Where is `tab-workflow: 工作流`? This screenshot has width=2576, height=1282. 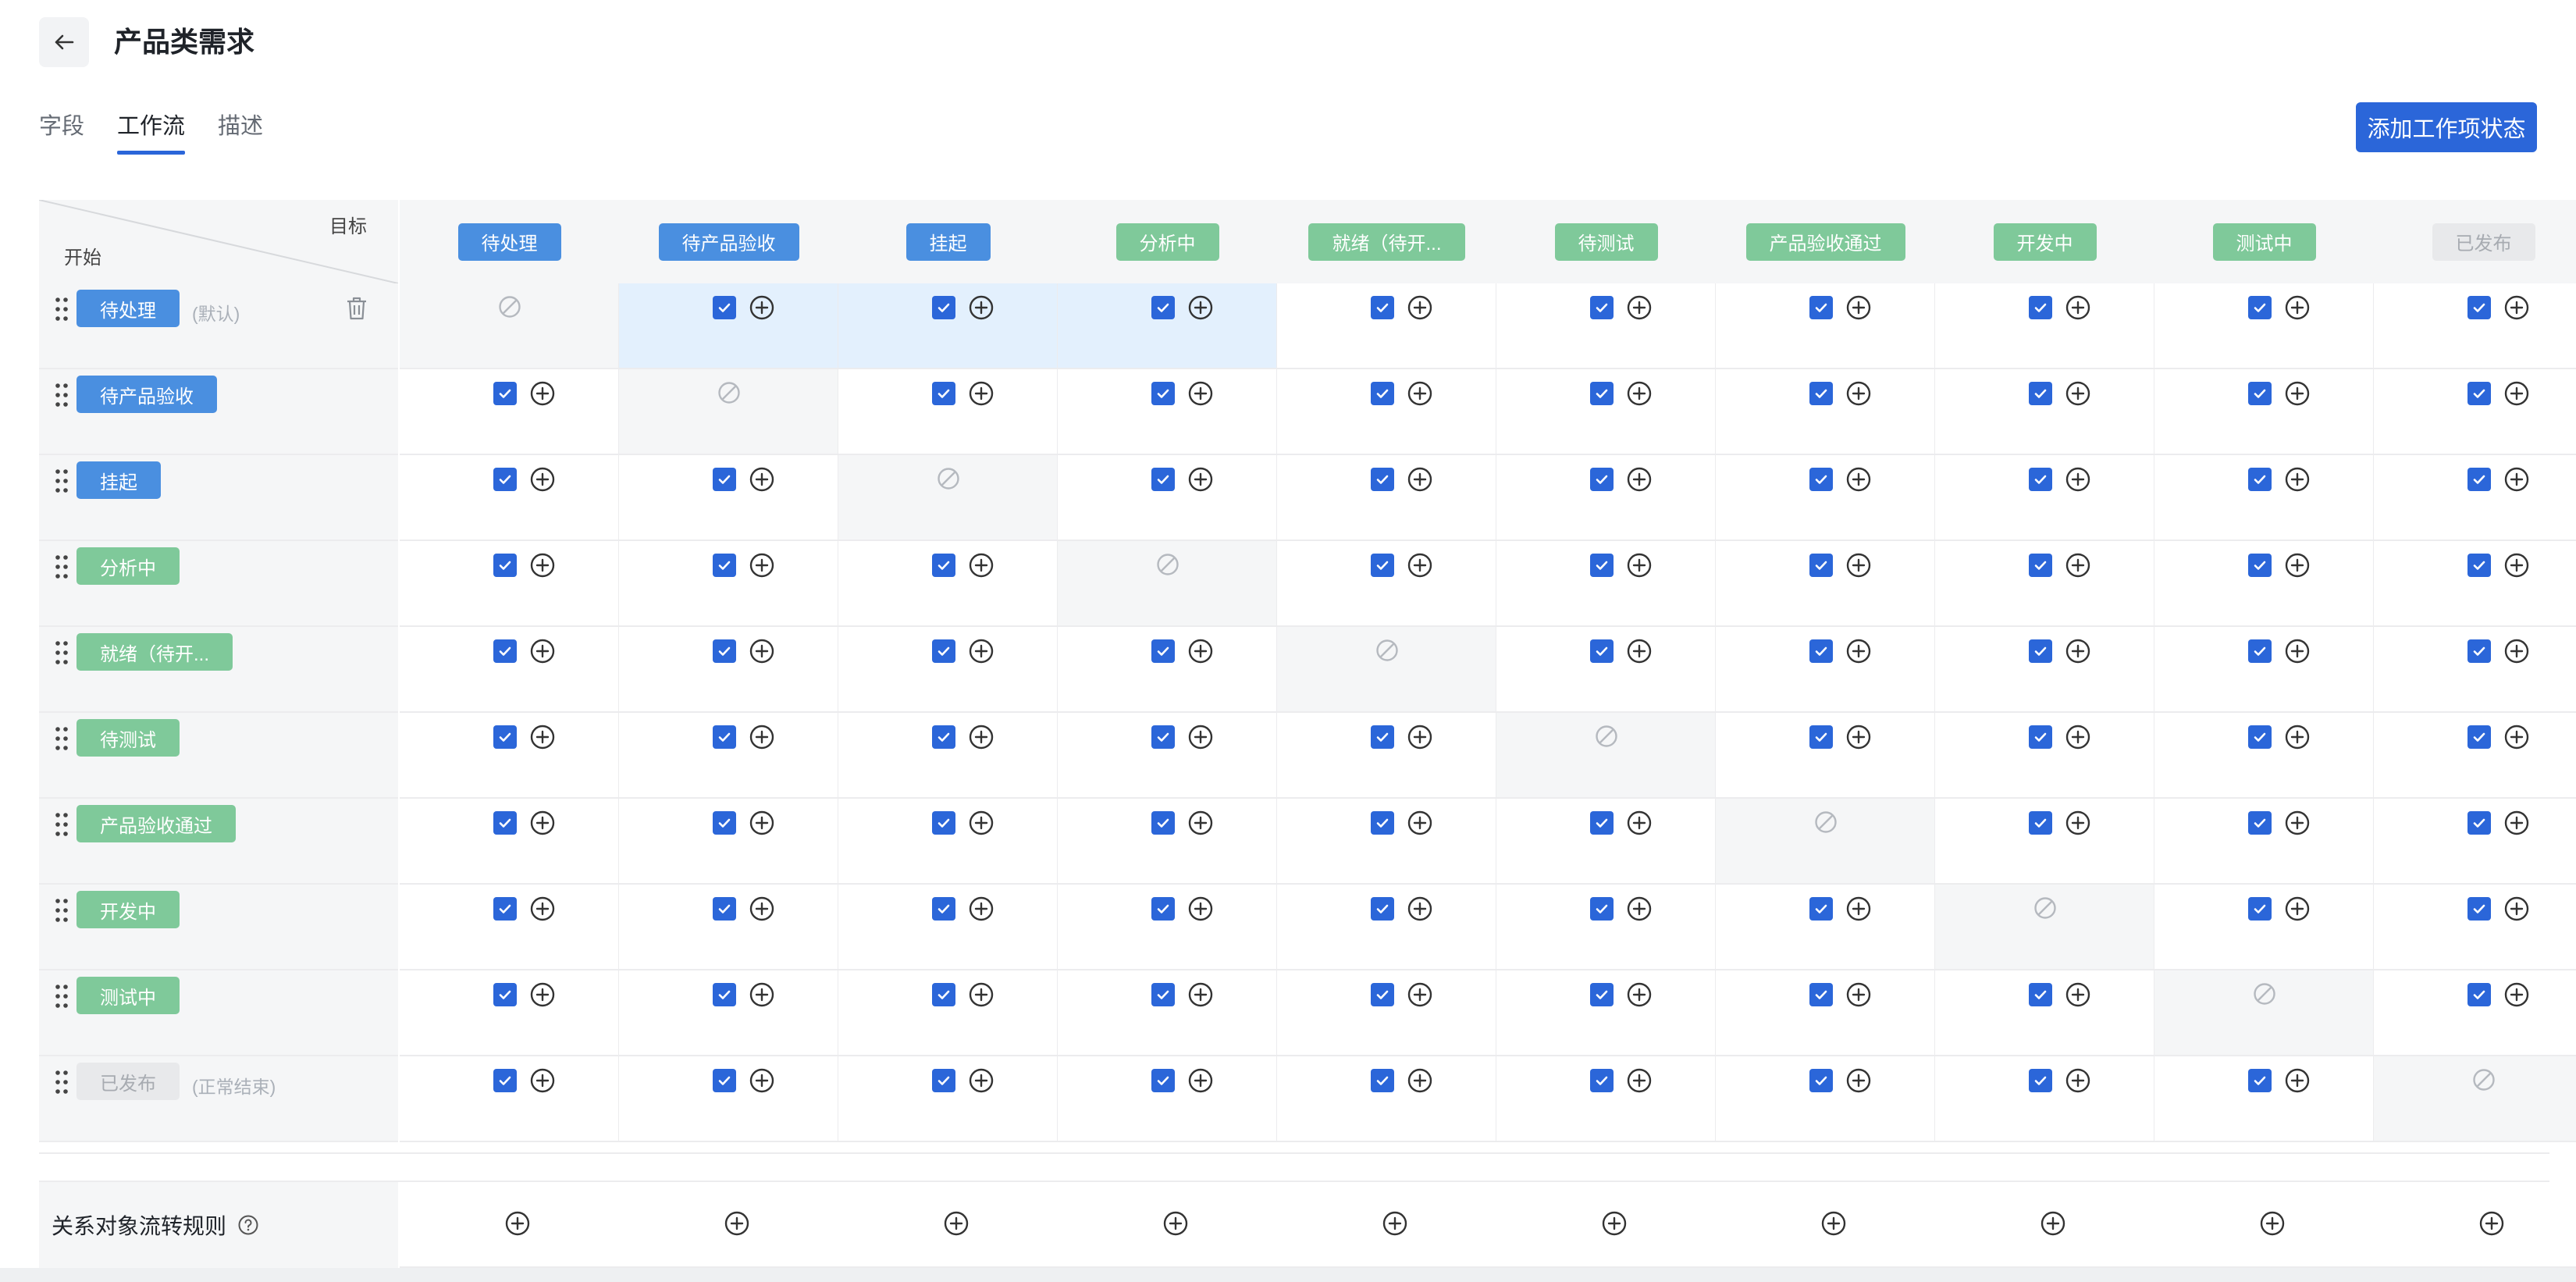 tab-workflow: 工作流 is located at coordinates (151, 131).